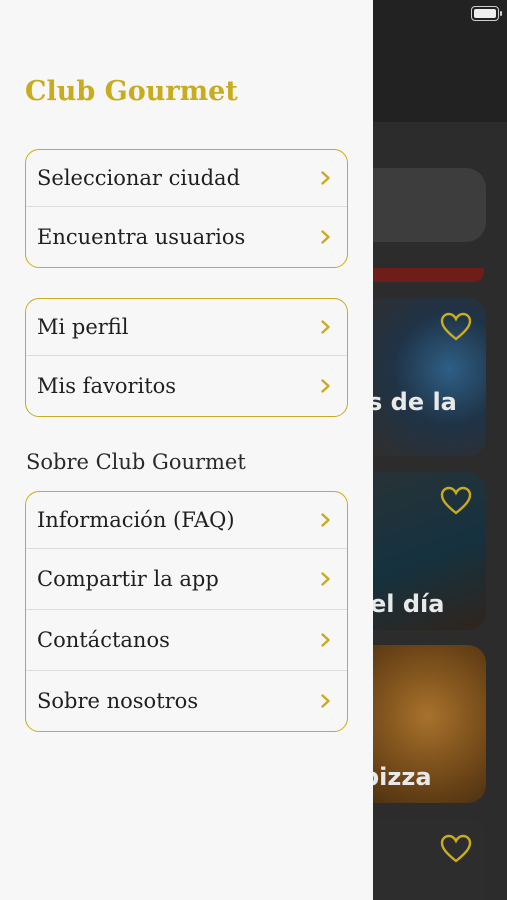 The image size is (507, 900). Describe the element at coordinates (141, 237) in the screenshot. I see `menu-item-label: Encuentra usuarios` at that location.